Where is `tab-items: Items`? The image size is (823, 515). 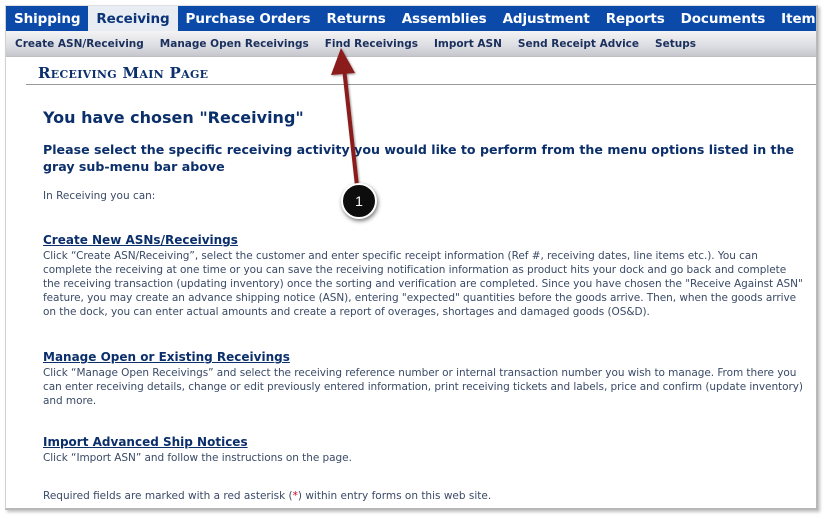
tab-items: Items is located at coordinates (794, 18).